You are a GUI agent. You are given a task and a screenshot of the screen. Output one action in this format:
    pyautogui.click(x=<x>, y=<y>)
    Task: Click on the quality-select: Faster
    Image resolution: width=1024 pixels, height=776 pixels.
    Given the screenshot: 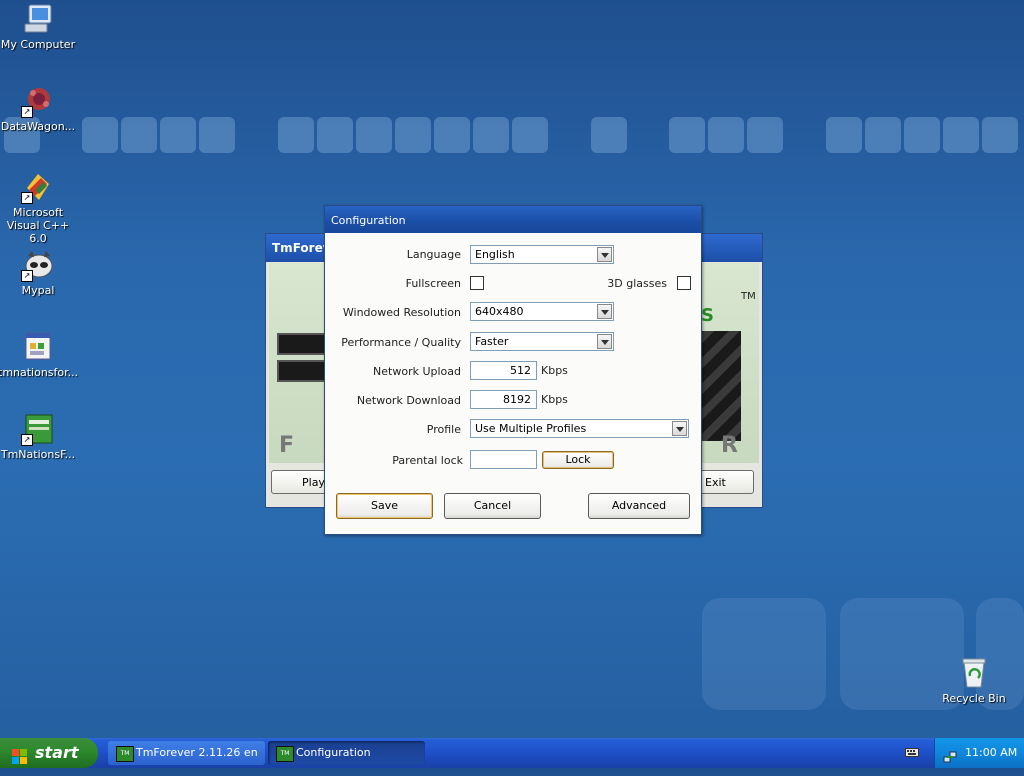 What is the action you would take?
    pyautogui.click(x=542, y=341)
    